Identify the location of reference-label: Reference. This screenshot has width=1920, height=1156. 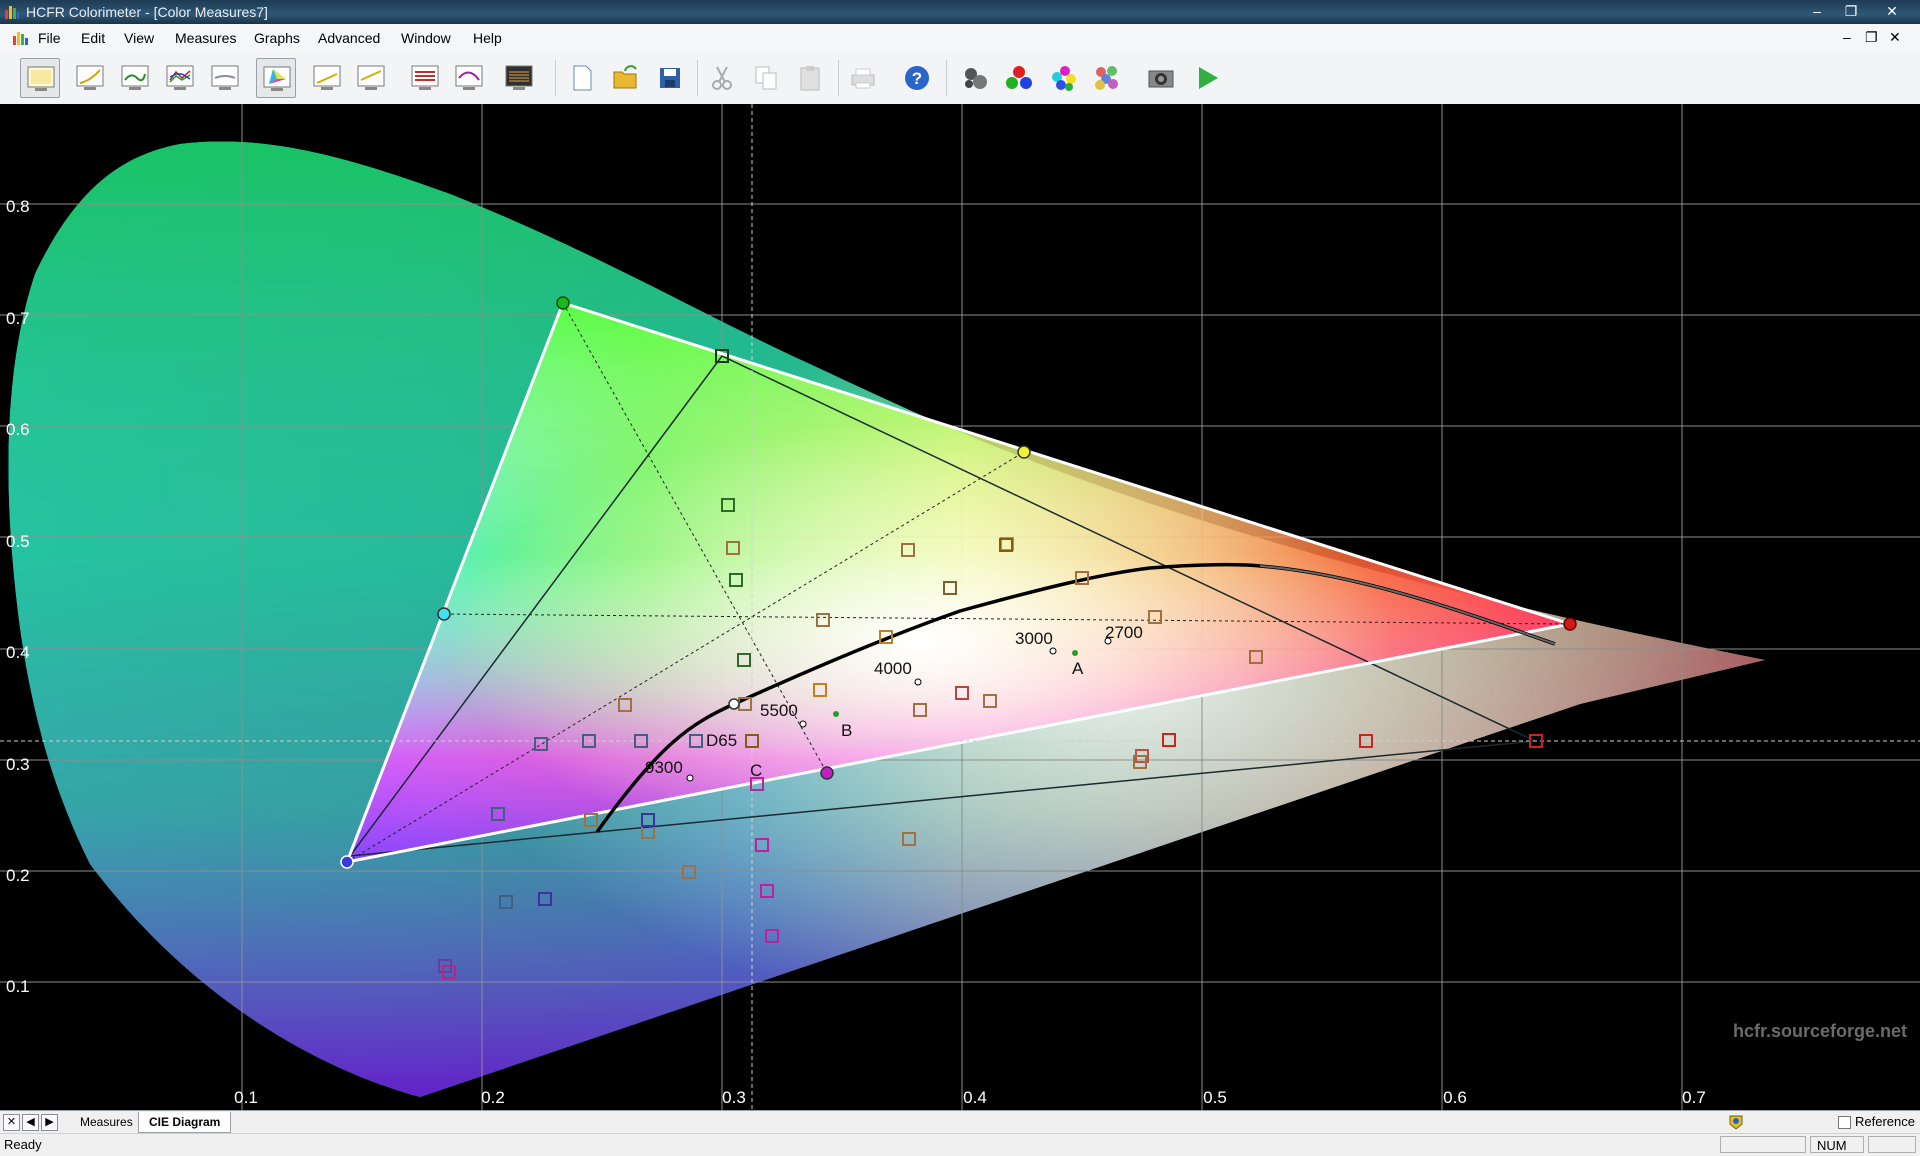
(1885, 1121).